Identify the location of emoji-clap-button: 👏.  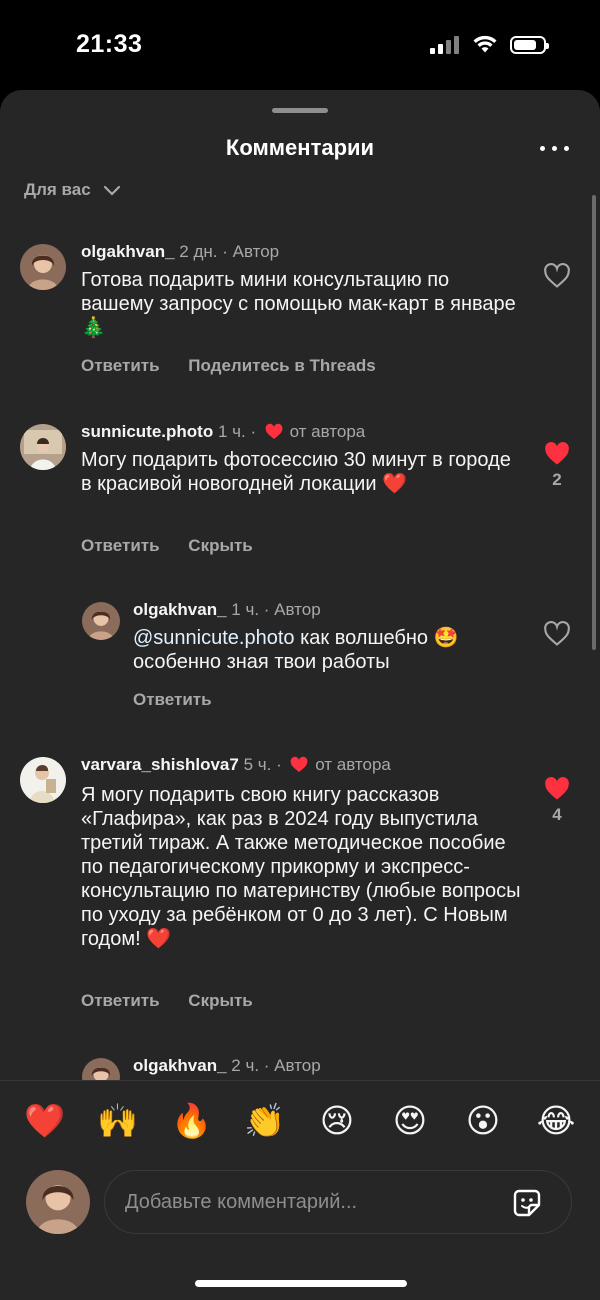
(264, 1121).